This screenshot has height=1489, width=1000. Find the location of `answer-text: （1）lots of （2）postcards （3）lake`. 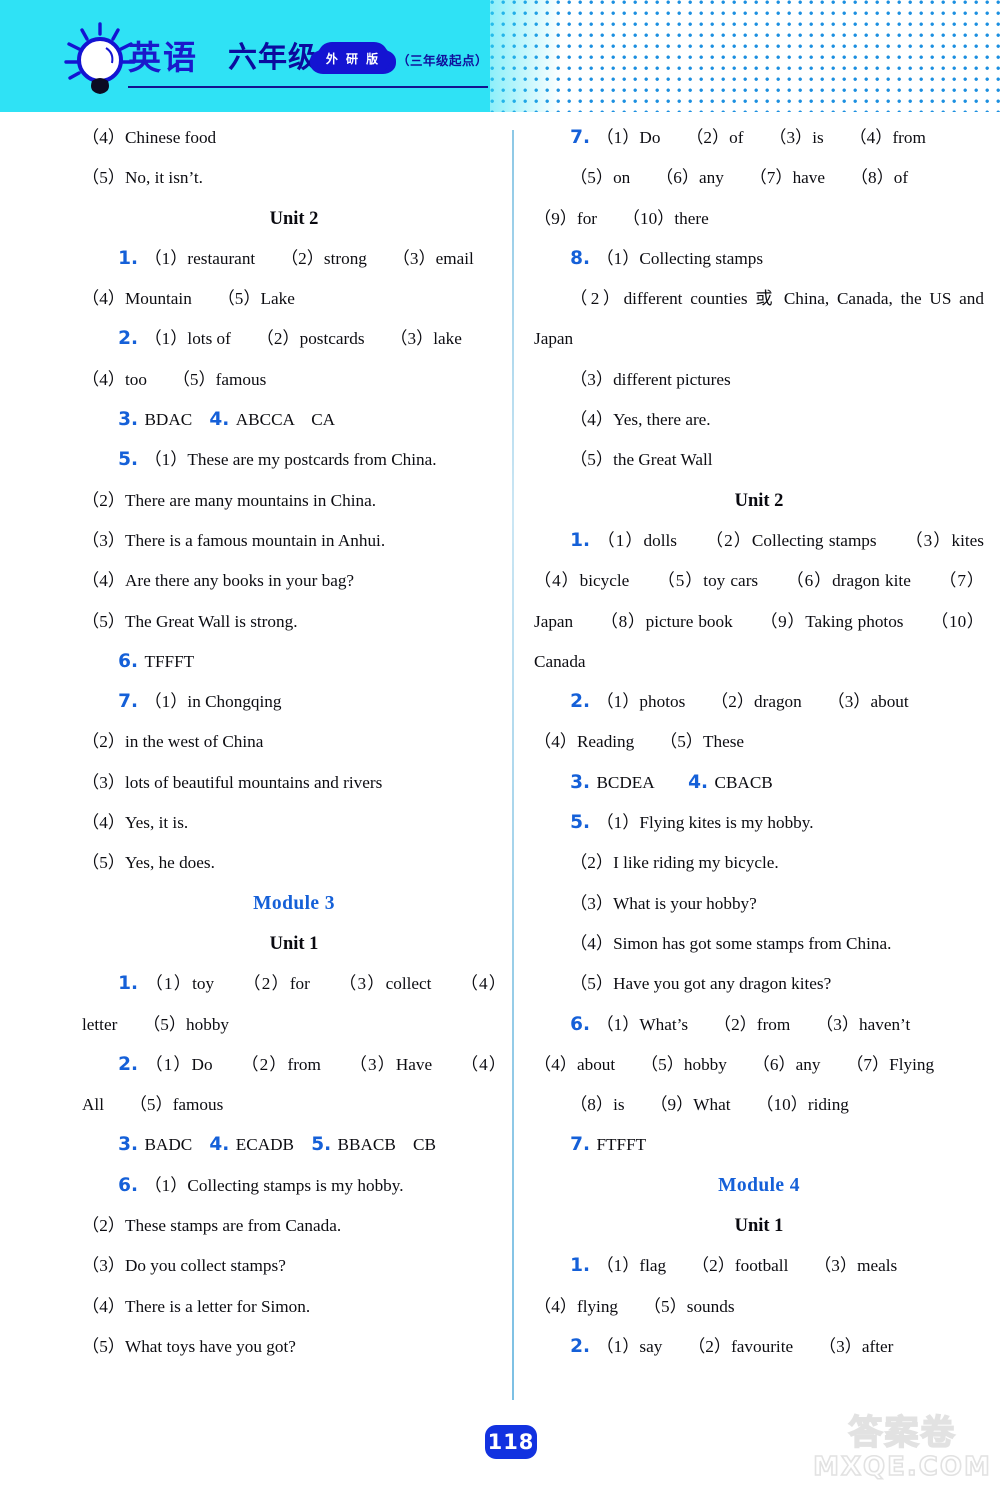

answer-text: （1）lots of （2）postcards （3）lake is located at coordinates (303, 339).